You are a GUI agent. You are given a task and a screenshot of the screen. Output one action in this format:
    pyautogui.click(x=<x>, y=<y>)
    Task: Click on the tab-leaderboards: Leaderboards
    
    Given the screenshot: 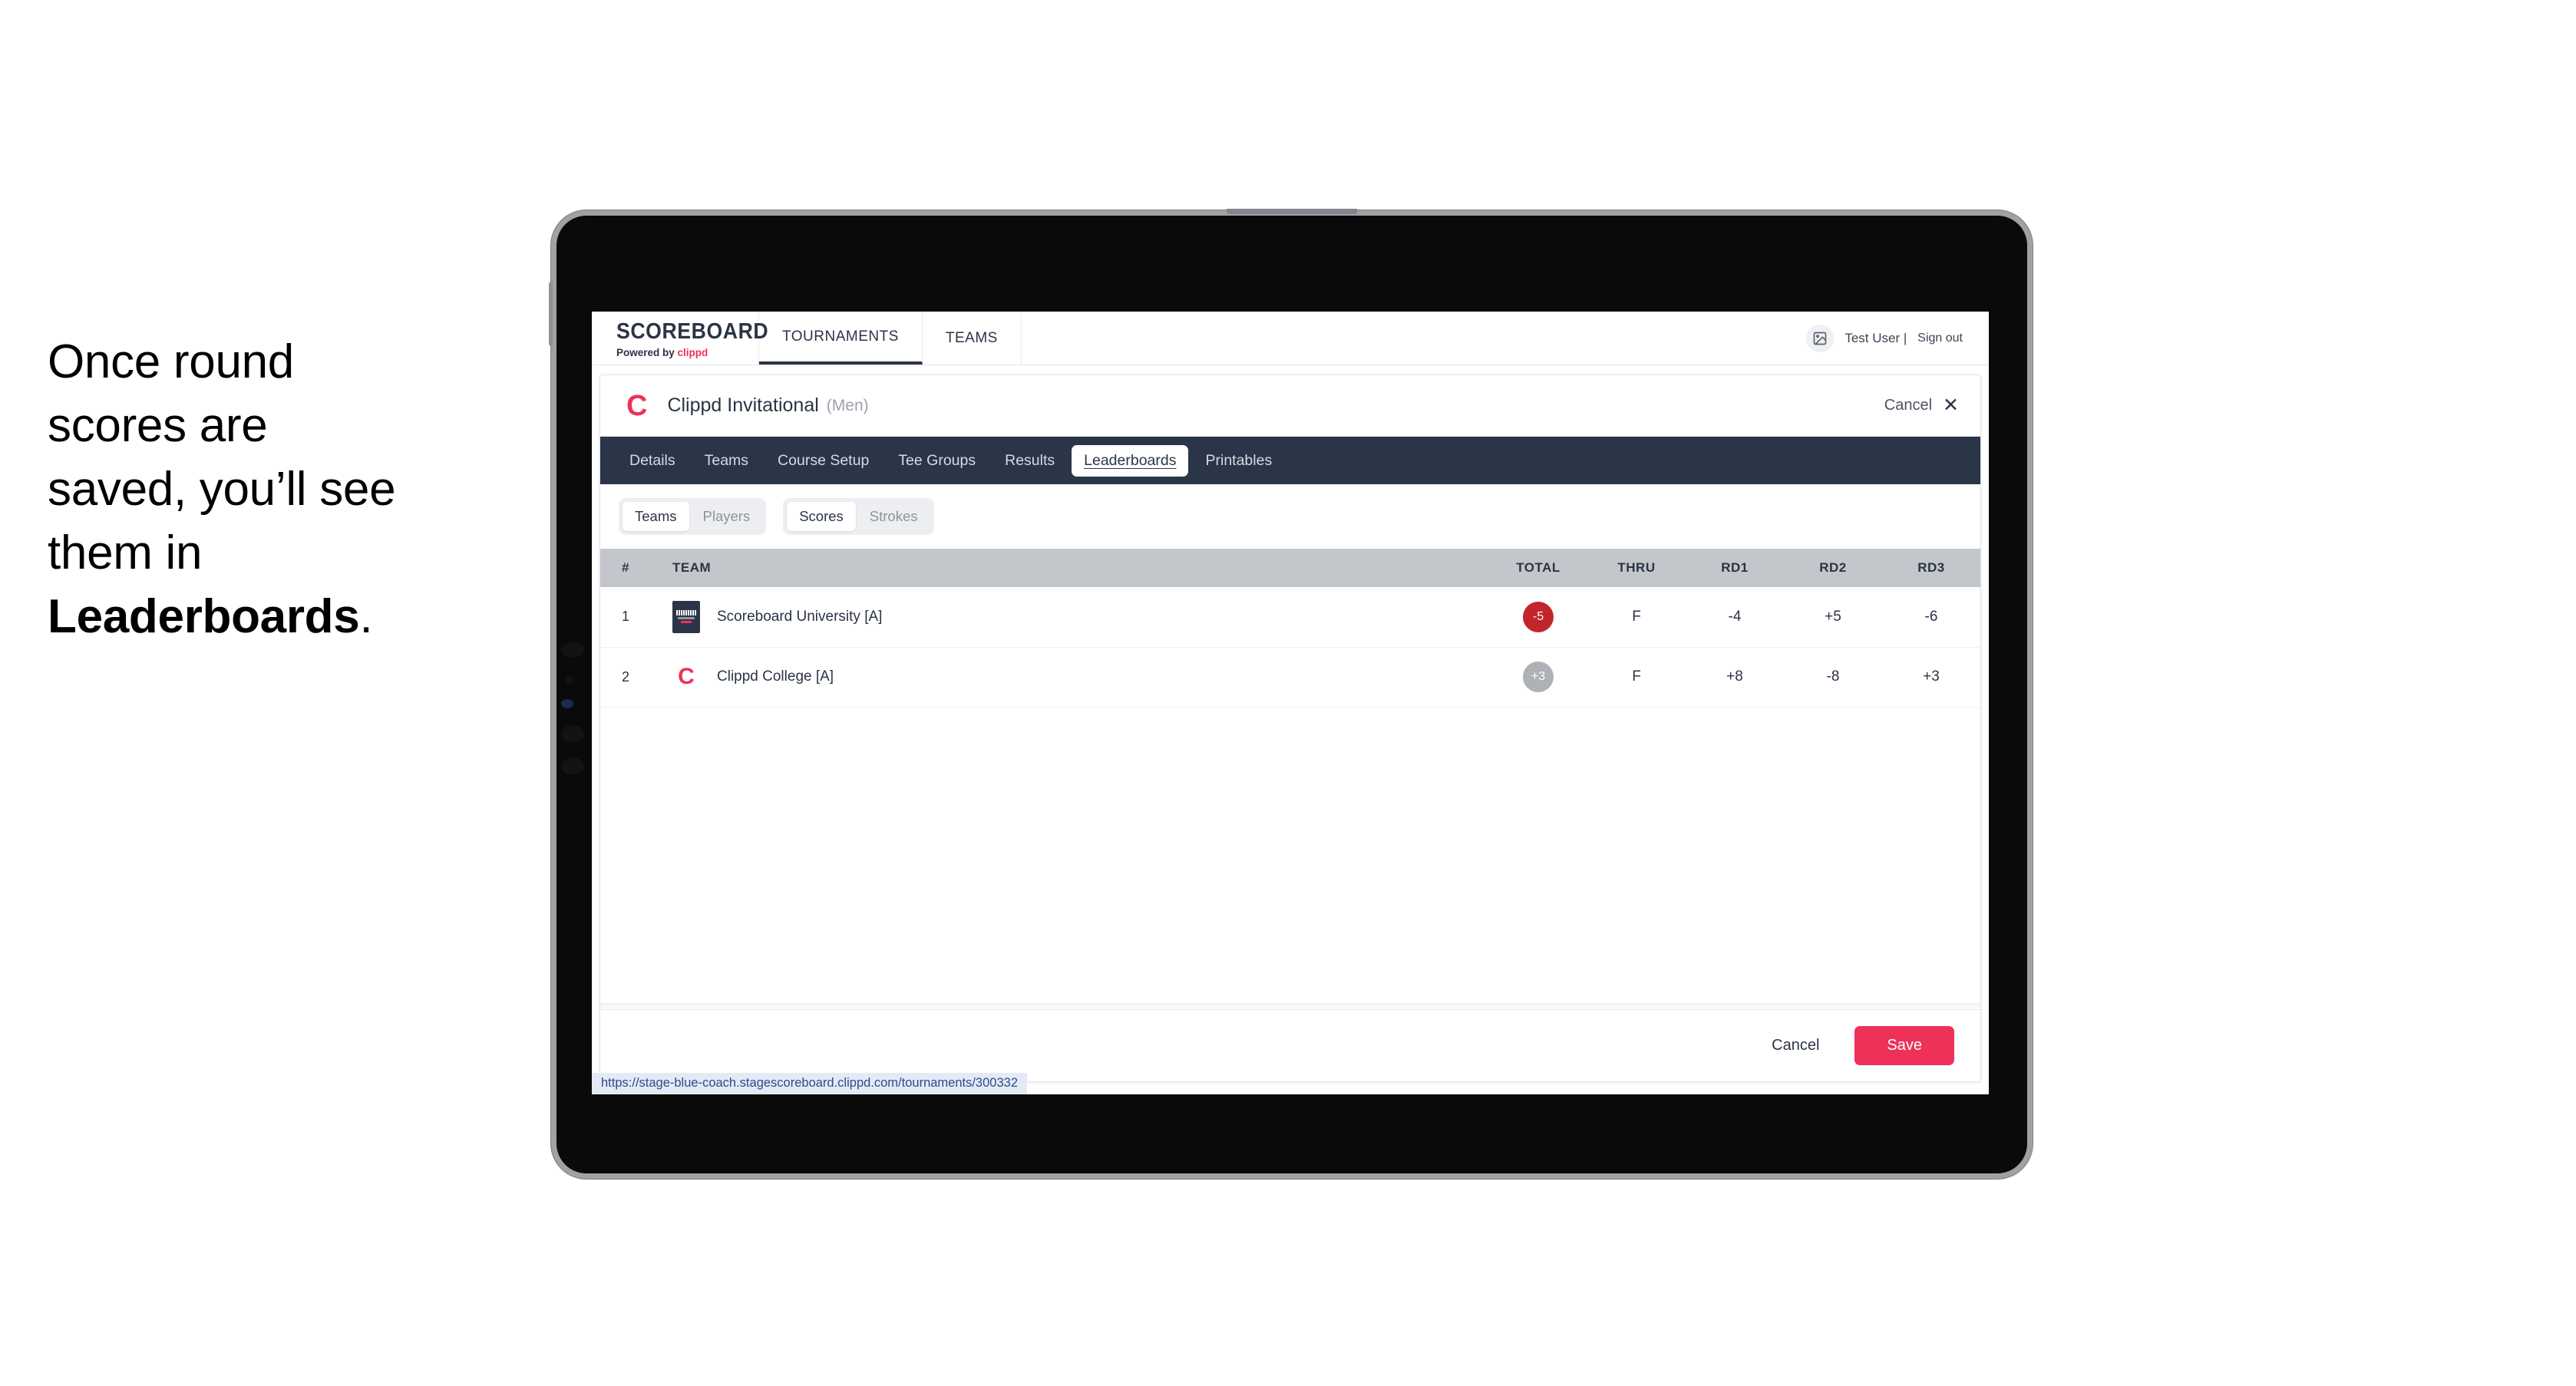 What is the action you would take?
    pyautogui.click(x=1130, y=460)
    